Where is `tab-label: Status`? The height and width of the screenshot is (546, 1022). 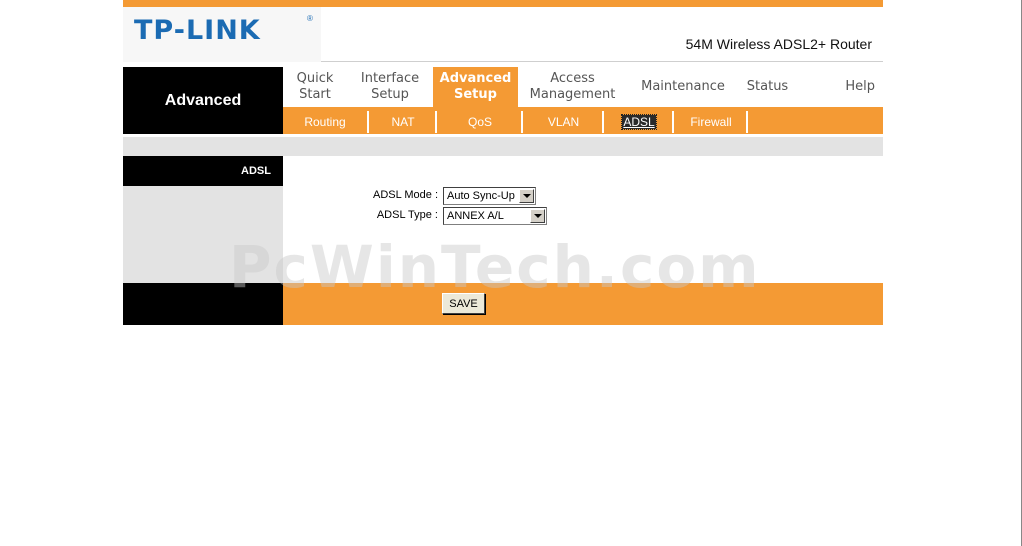
tab-label: Status is located at coordinates (767, 86).